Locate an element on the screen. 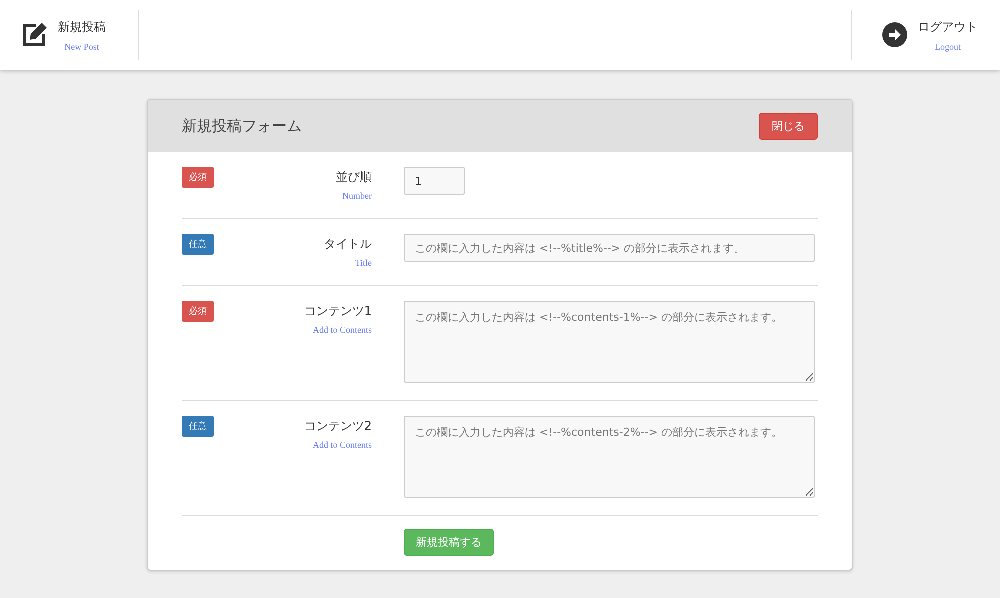  field-label: コンテンツ2 is located at coordinates (338, 426).